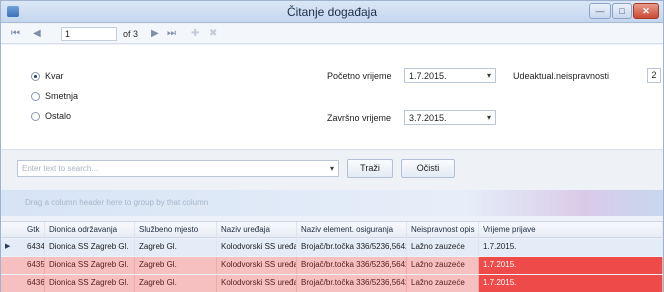 This screenshot has height=292, width=664. What do you see at coordinates (54, 76) in the screenshot?
I see `radio-label: Kvar` at bounding box center [54, 76].